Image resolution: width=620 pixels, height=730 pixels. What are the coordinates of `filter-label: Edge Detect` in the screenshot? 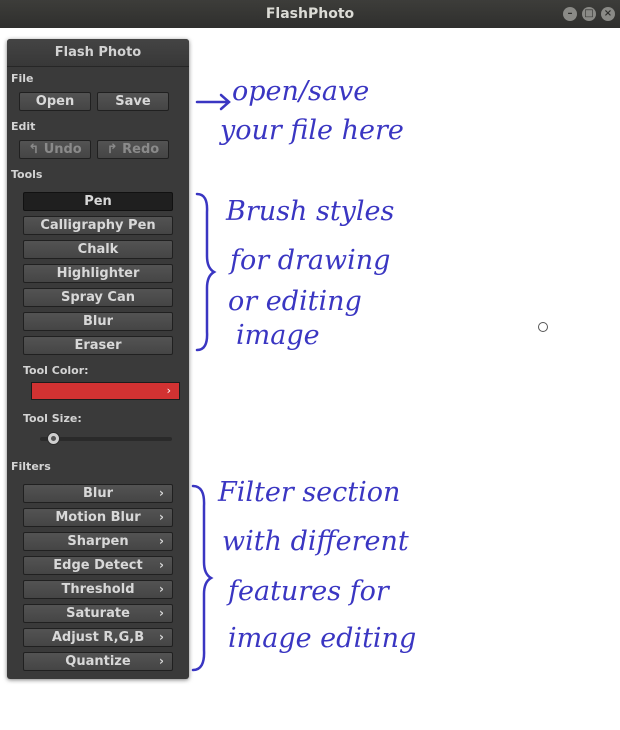 It's located at (98, 565).